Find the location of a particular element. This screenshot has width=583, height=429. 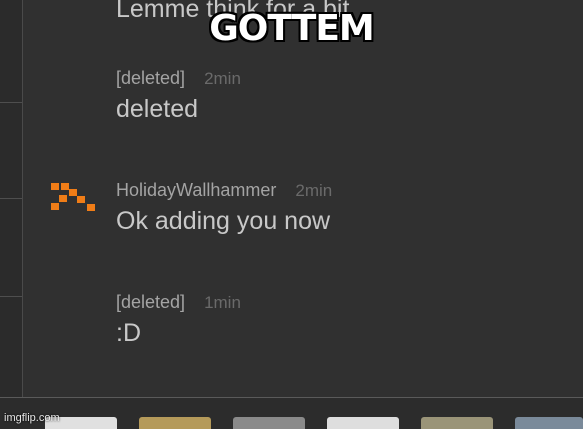

message-body: deleted is located at coordinates (157, 109).